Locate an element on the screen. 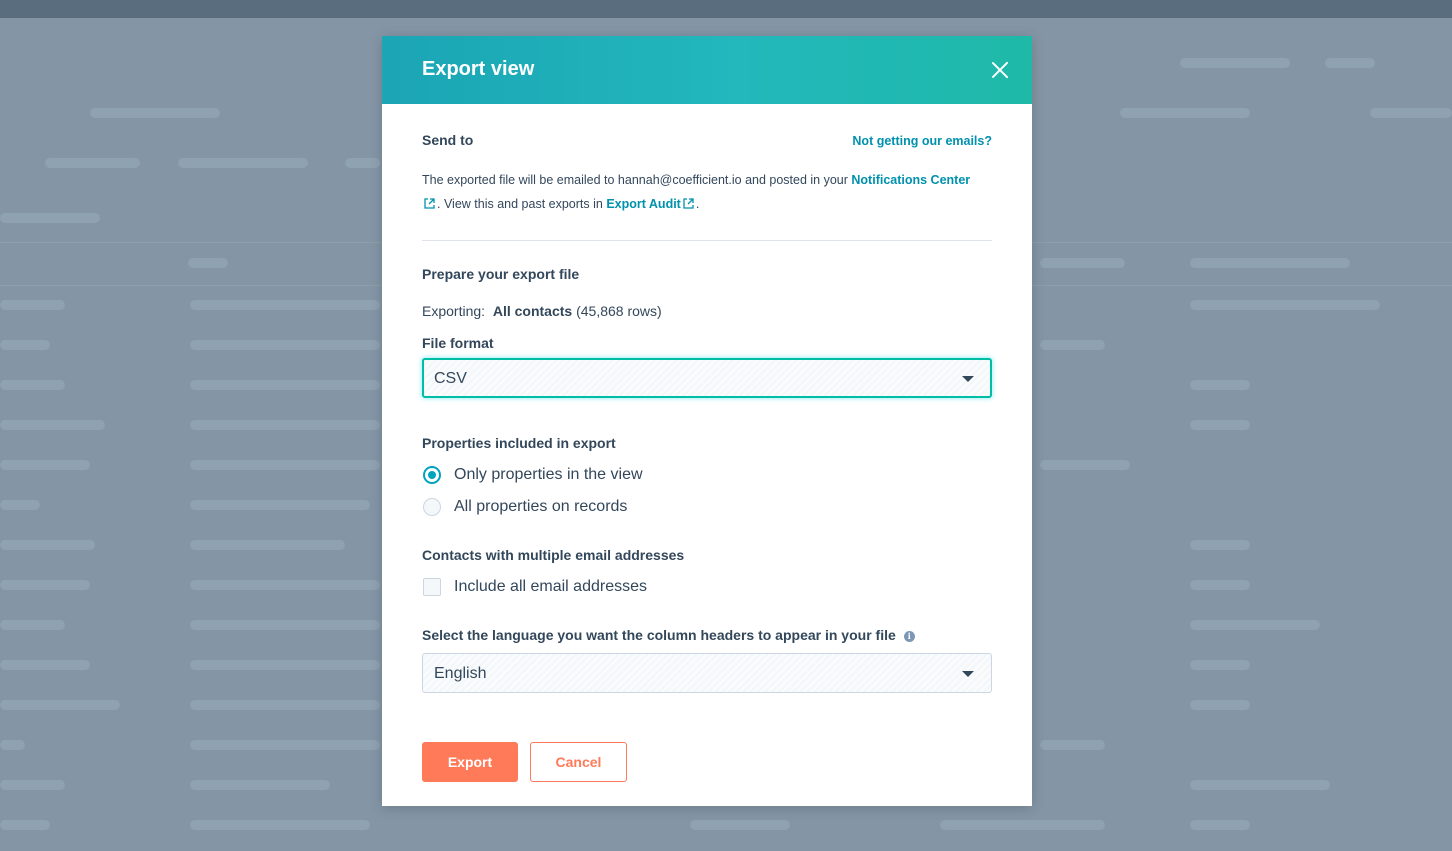  include-all-emails-checkbox is located at coordinates (432, 587).